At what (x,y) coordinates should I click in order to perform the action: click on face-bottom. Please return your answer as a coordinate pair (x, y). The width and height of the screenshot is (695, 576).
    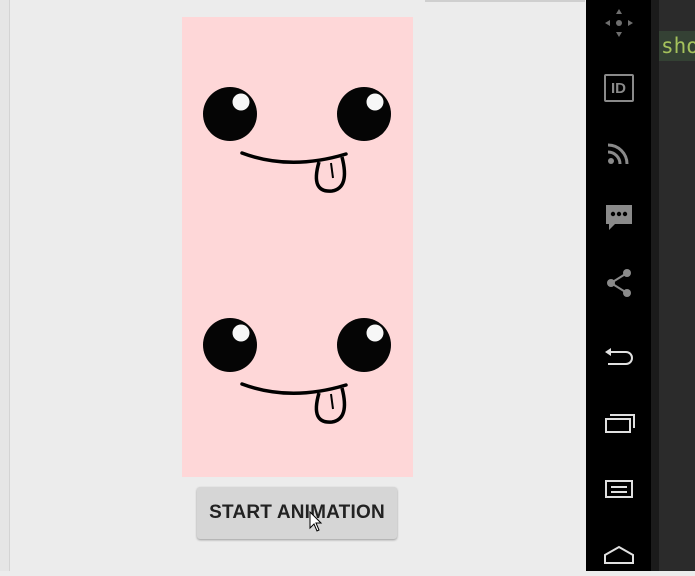
    Looking at the image, I should click on (297, 379).